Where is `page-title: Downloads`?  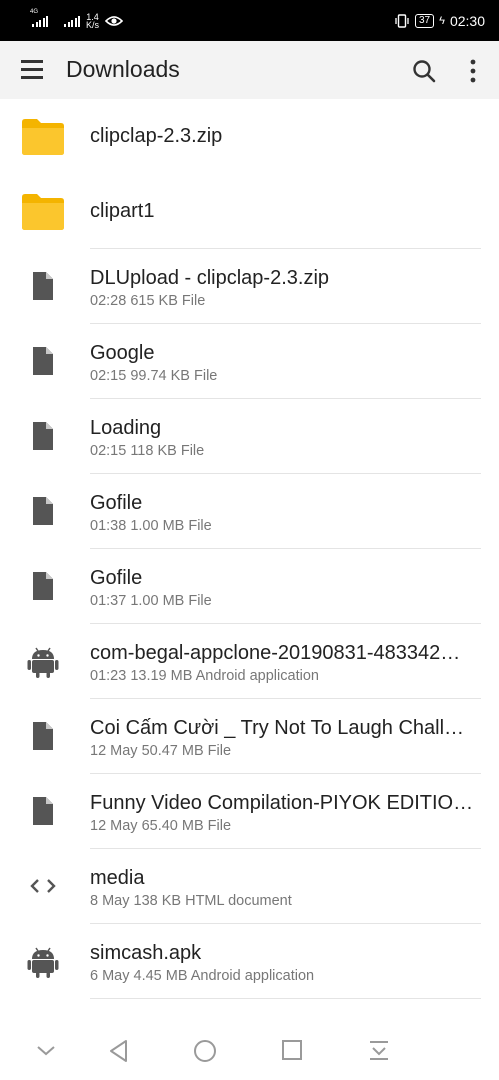 page-title: Downloads is located at coordinates (123, 69).